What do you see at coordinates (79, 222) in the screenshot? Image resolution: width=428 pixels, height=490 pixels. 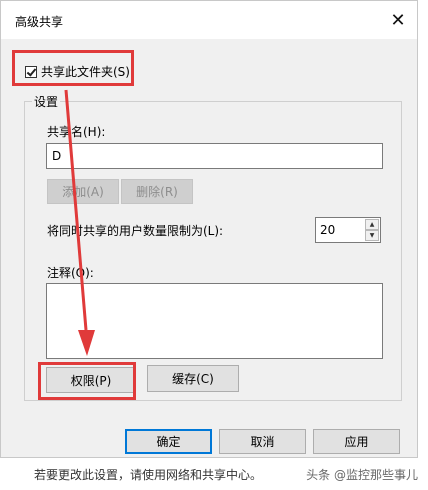 I see `red-arrow-annotation` at bounding box center [79, 222].